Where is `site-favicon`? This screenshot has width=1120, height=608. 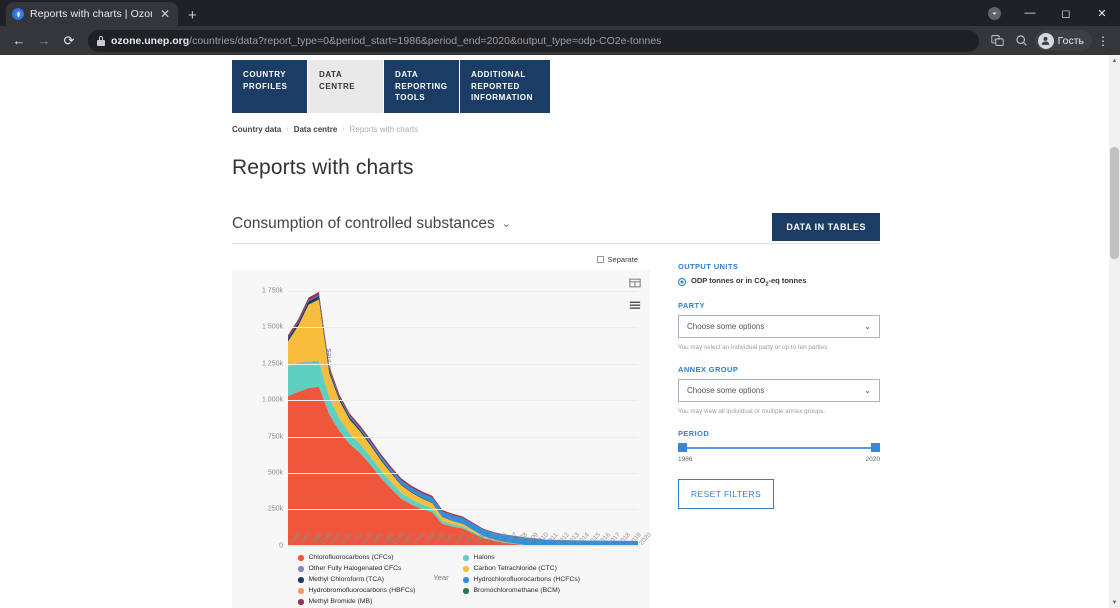
site-favicon is located at coordinates (18, 14).